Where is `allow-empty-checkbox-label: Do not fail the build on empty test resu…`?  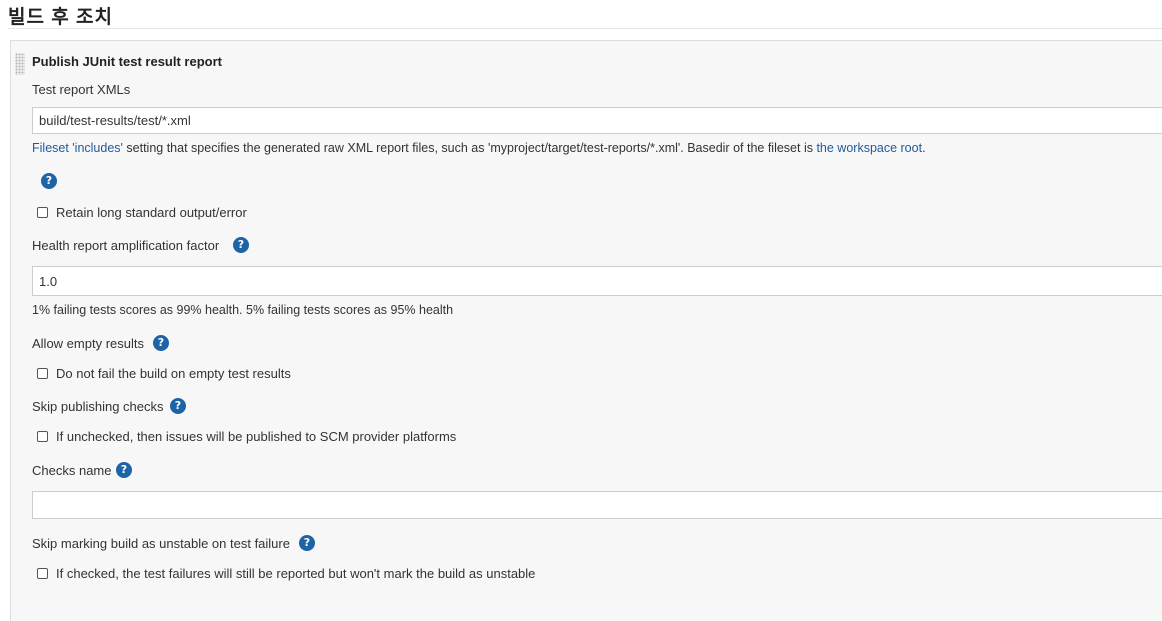
allow-empty-checkbox-label: Do not fail the build on empty test resu… is located at coordinates (173, 373).